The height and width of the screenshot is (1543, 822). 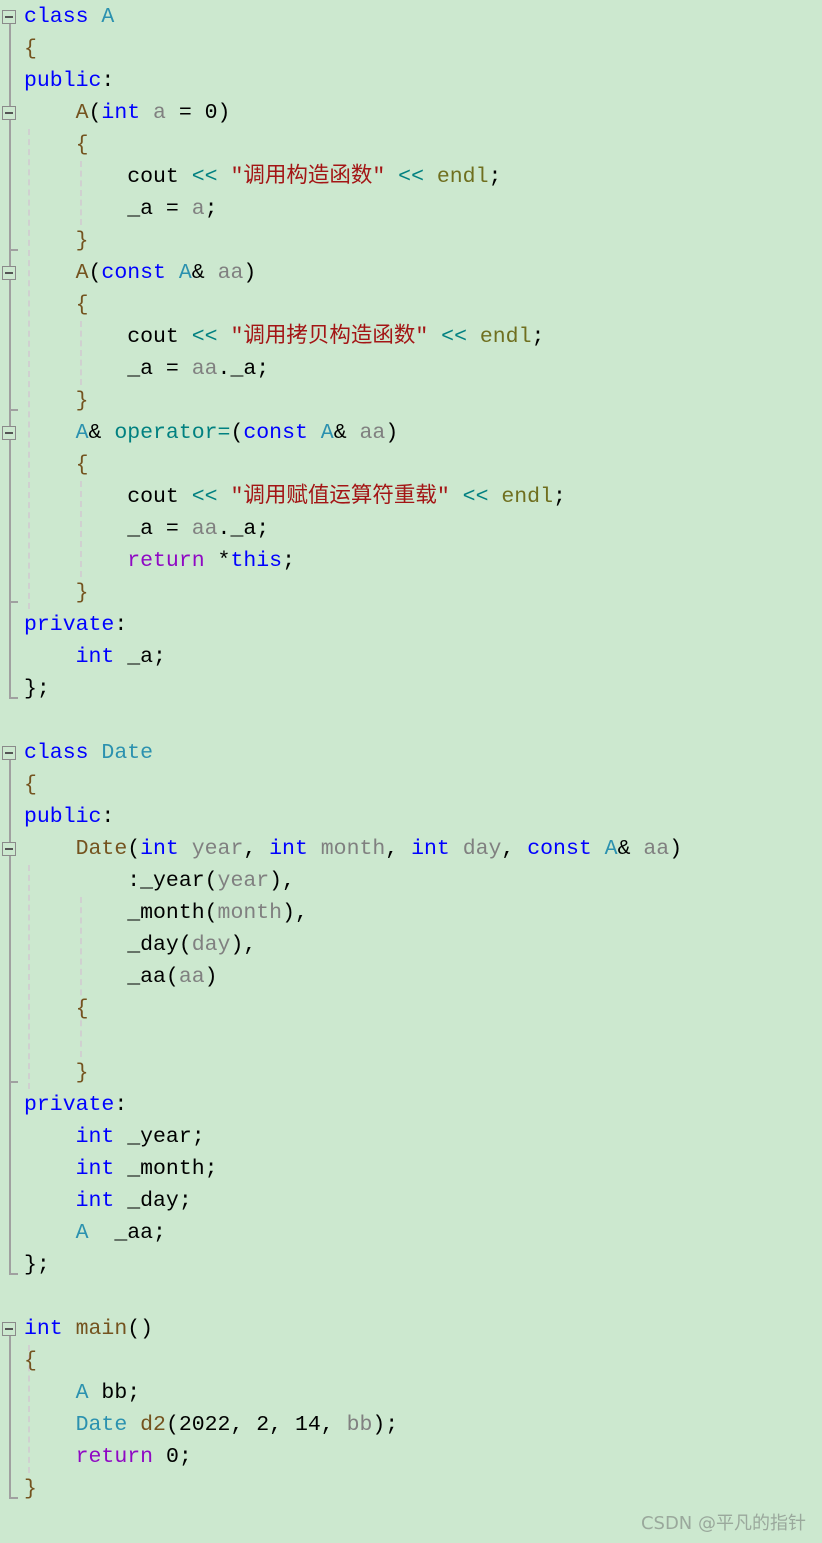 I want to click on code-token: :_year(, so click(x=121, y=881).